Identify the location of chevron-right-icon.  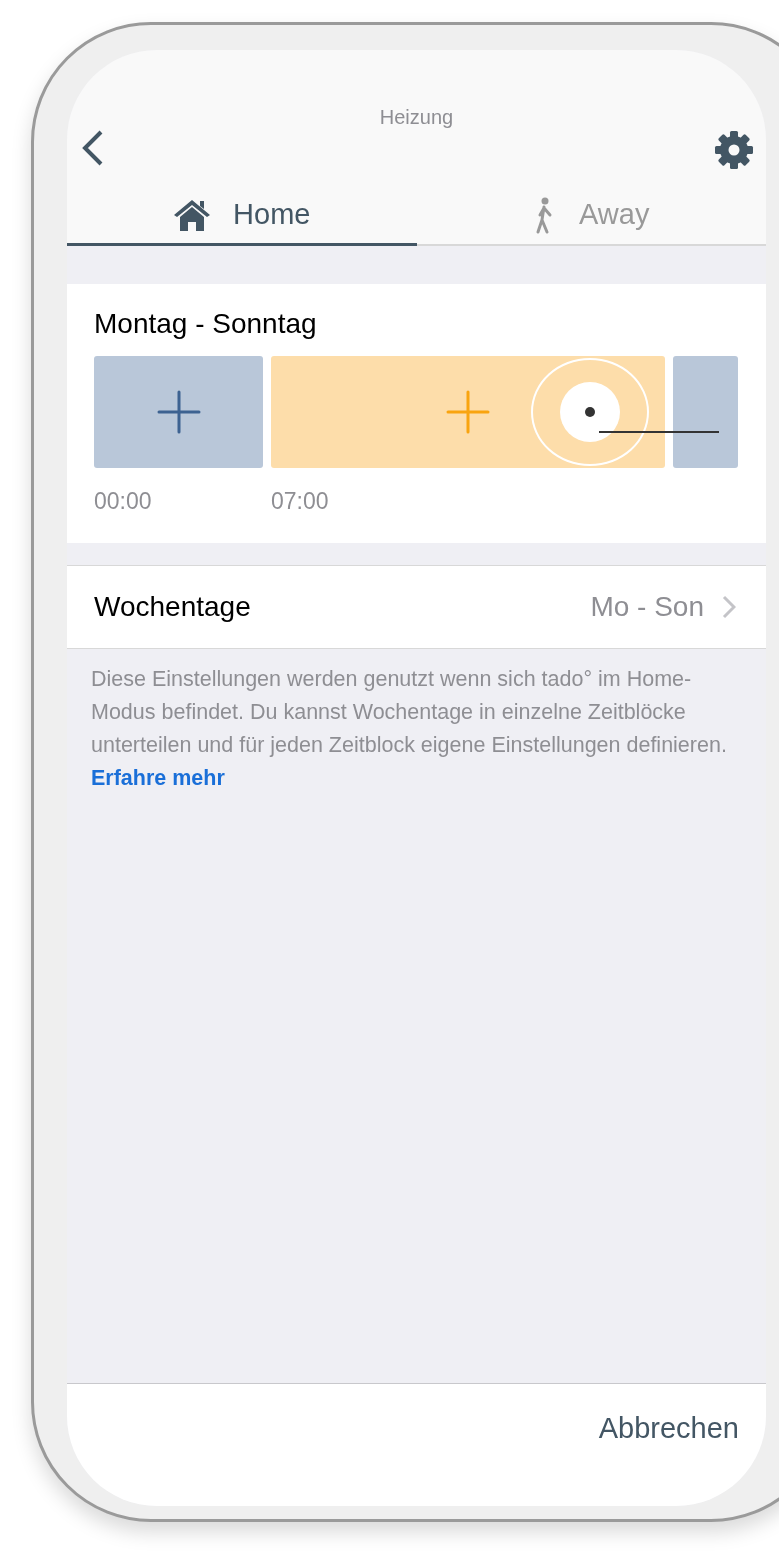
(729, 607).